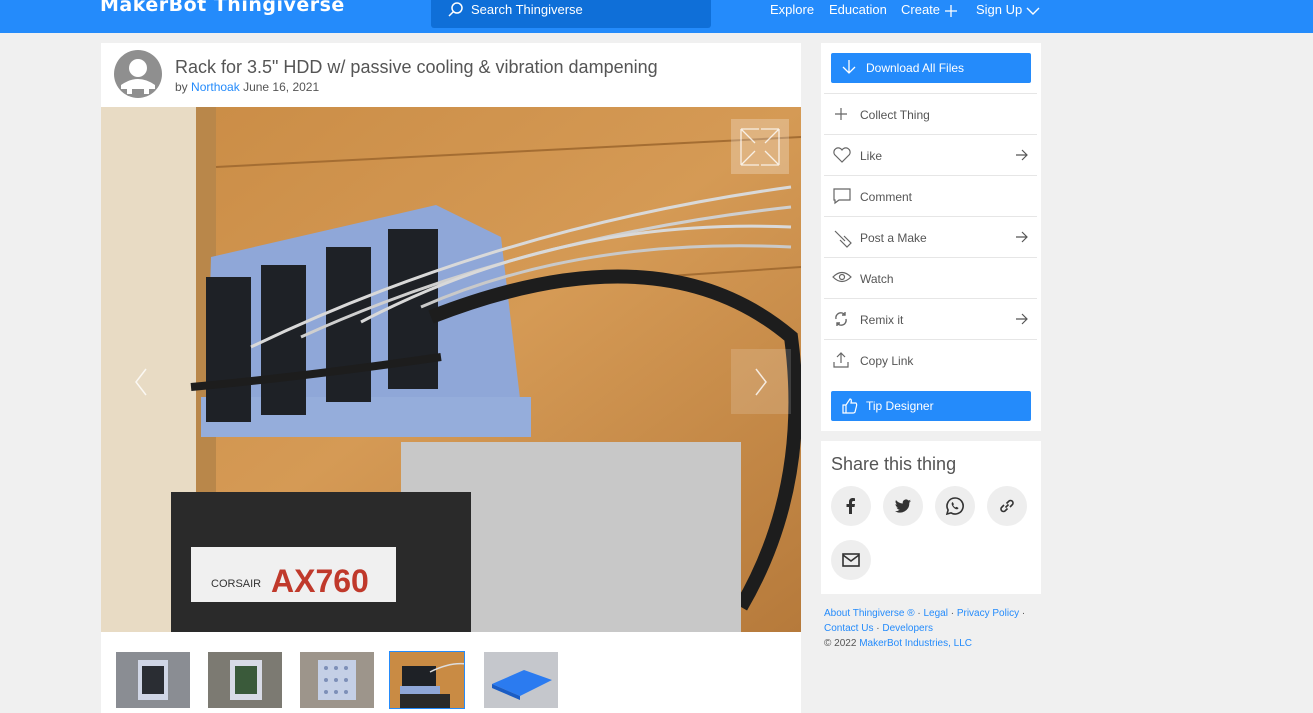 This screenshot has width=1313, height=713. What do you see at coordinates (858, 9) in the screenshot?
I see `nav-education: Education` at bounding box center [858, 9].